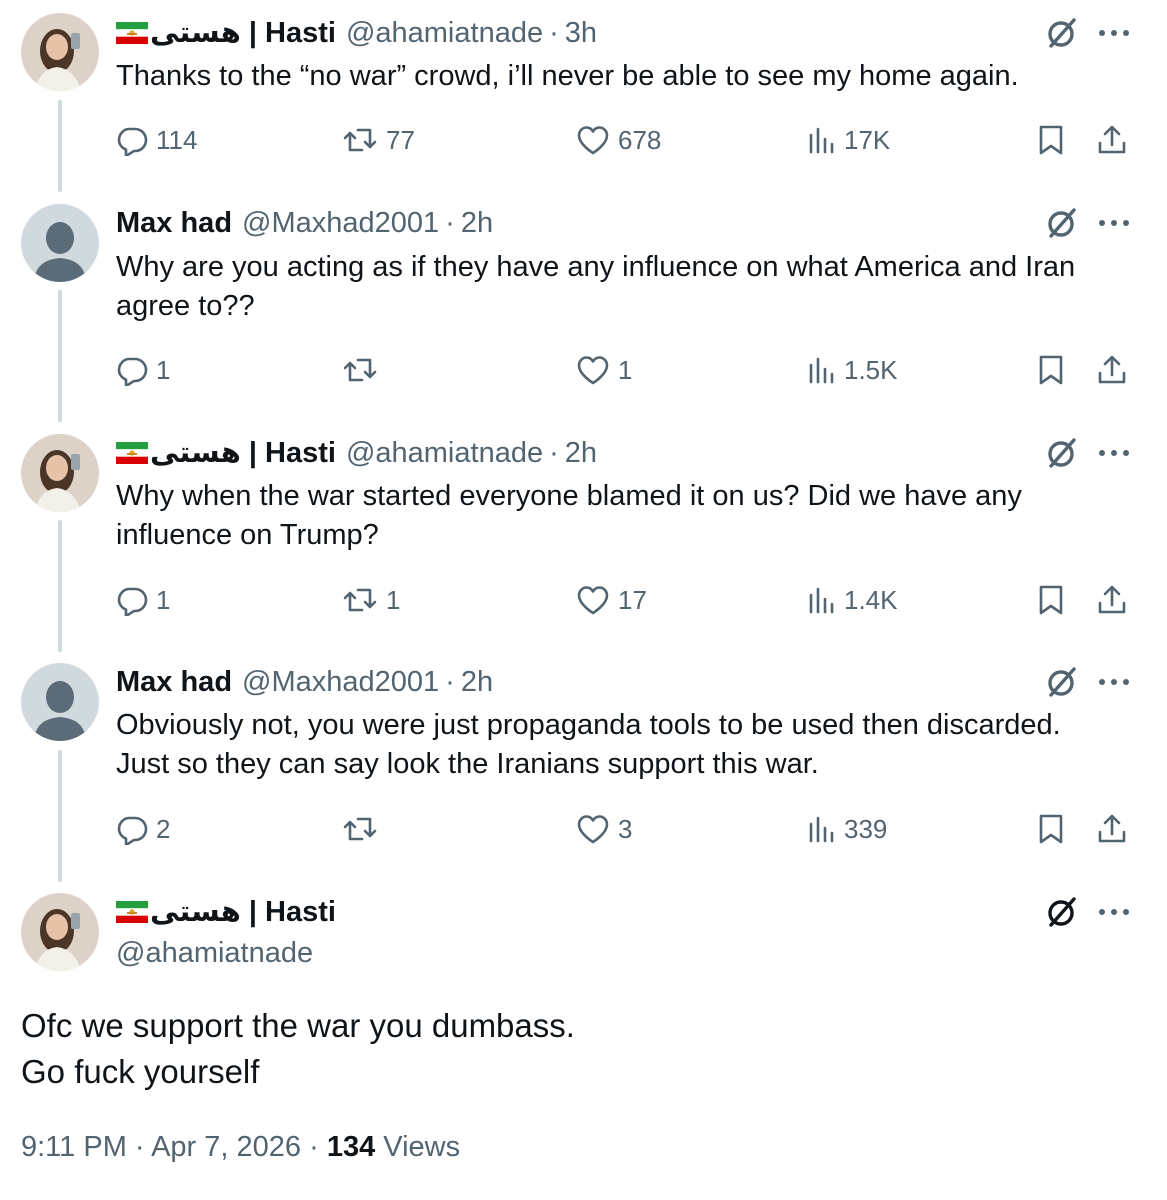  What do you see at coordinates (604, 829) in the screenshot?
I see `like-button: 3` at bounding box center [604, 829].